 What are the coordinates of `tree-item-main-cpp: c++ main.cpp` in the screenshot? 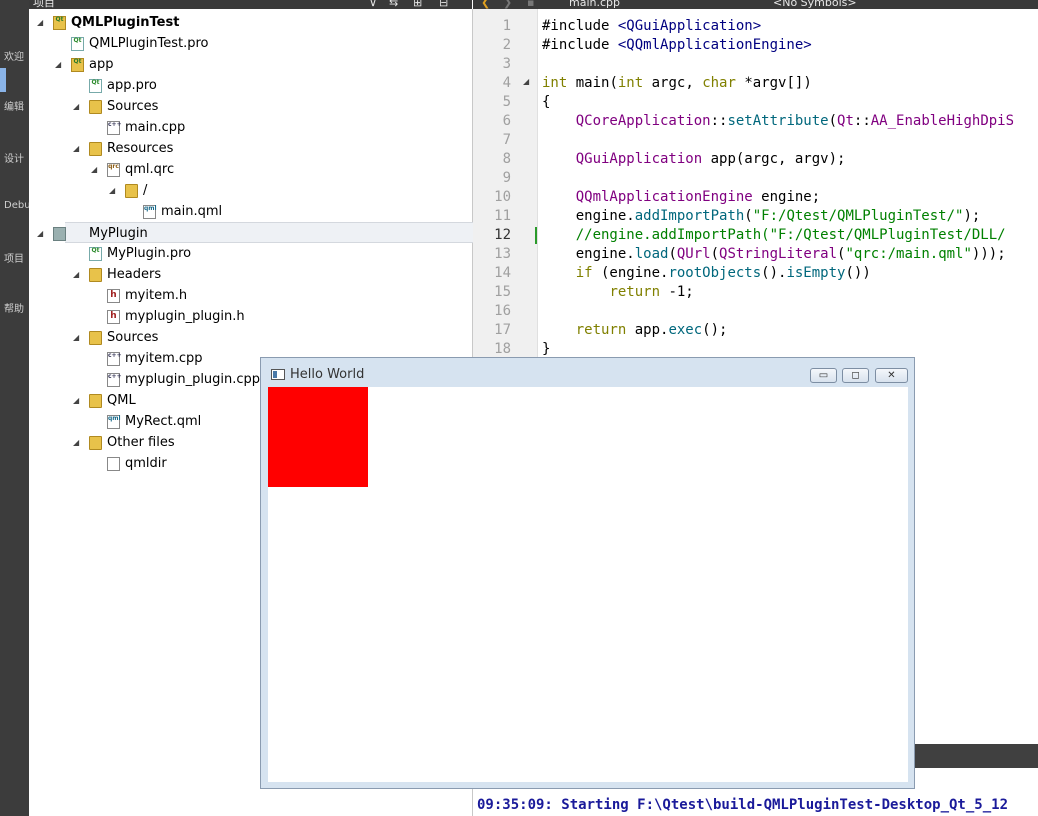 It's located at (249, 127).